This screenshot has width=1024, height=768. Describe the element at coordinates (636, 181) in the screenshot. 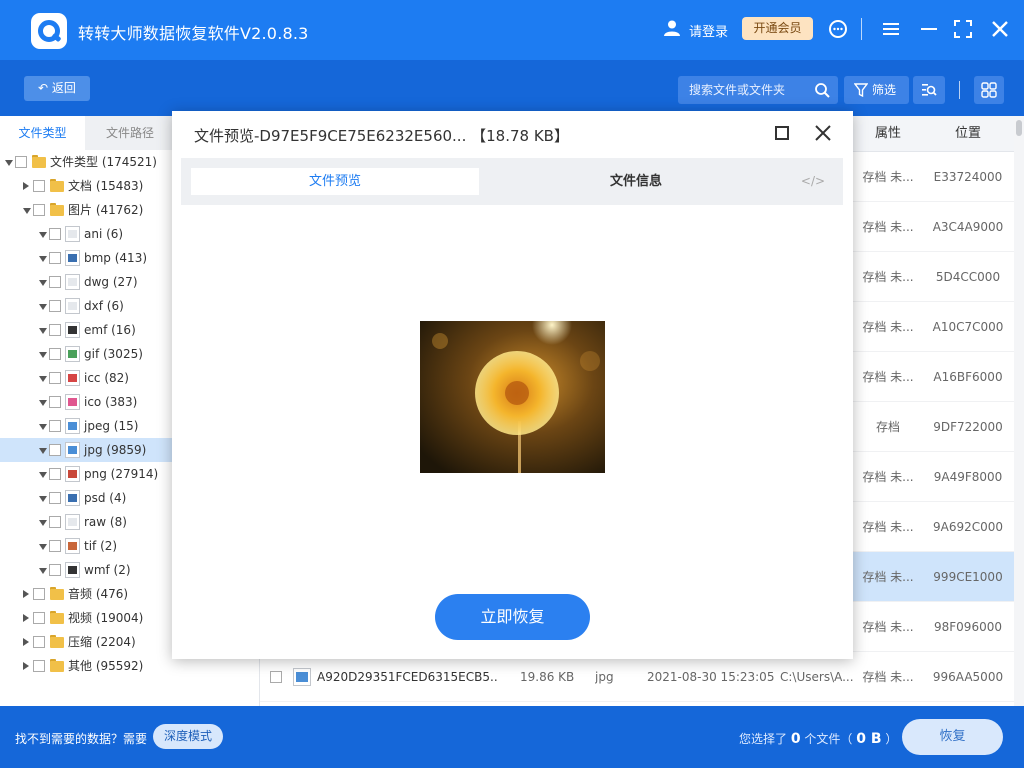

I see `tab-file-info: 文件信息` at that location.